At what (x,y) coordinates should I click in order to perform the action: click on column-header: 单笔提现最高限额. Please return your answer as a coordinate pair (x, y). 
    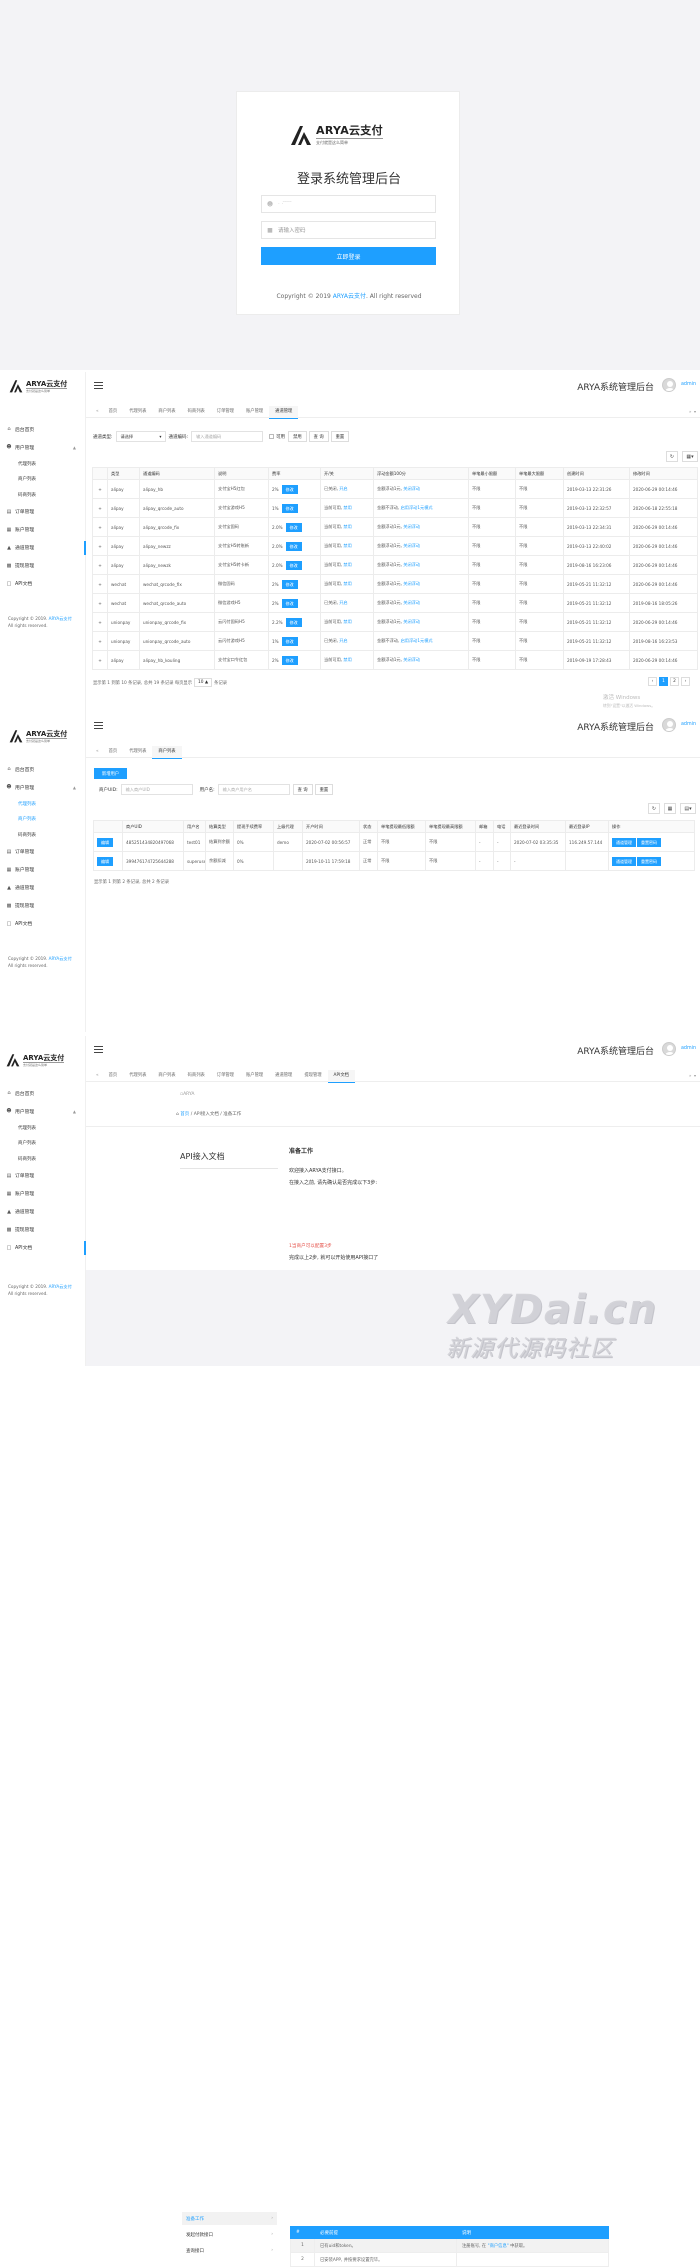
    Looking at the image, I should click on (450, 826).